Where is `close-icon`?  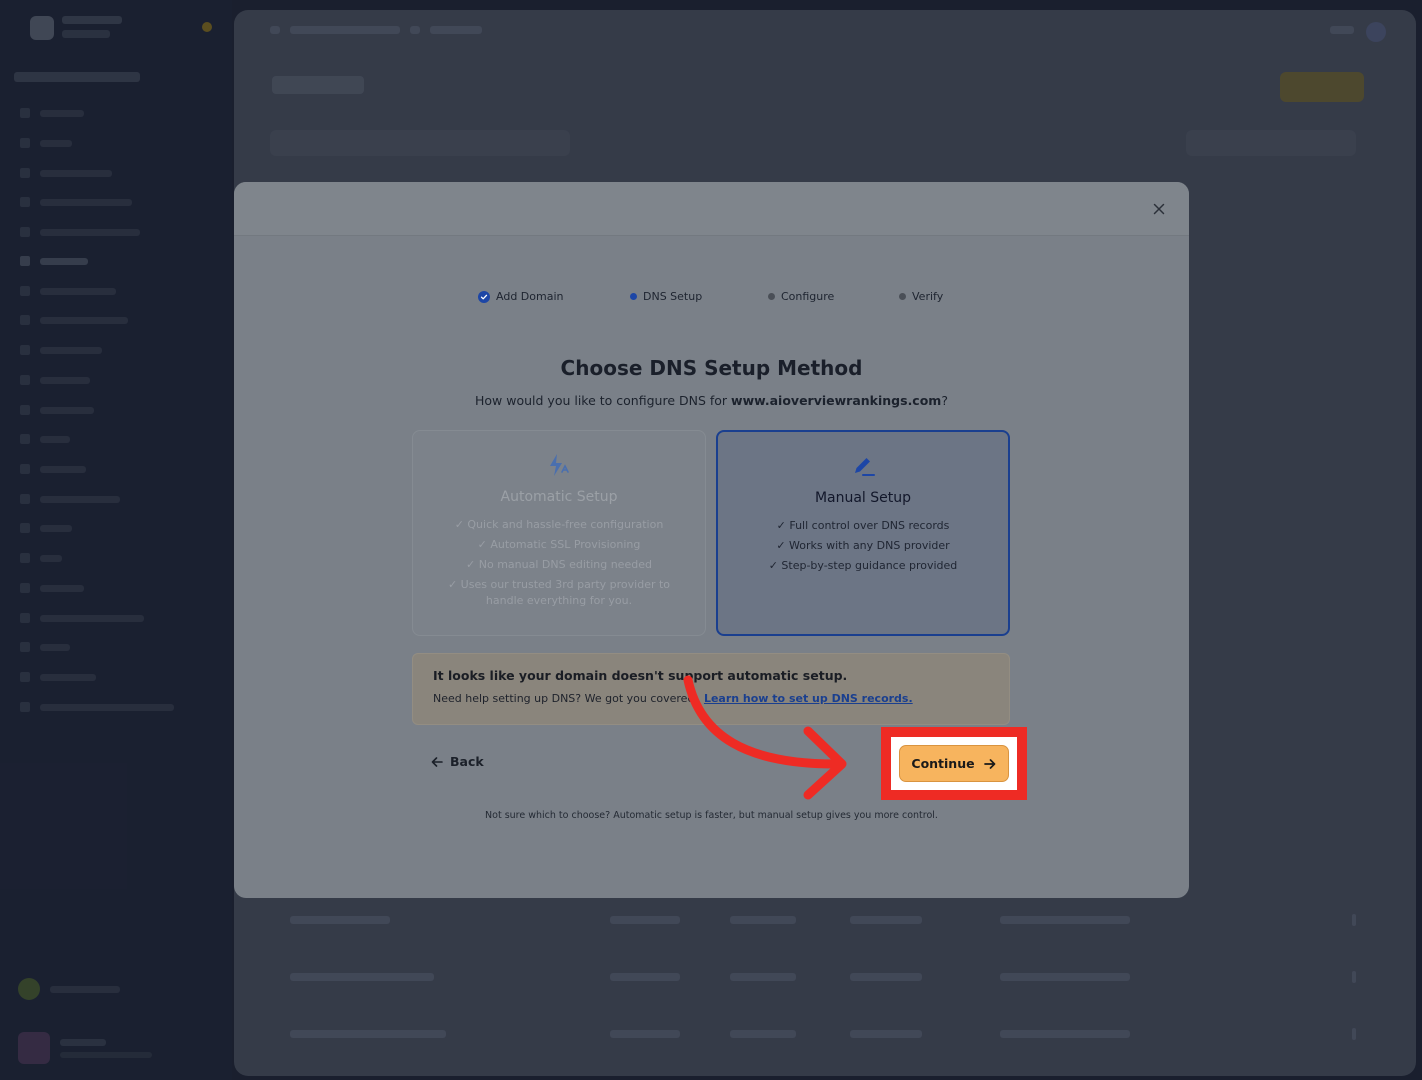
close-icon is located at coordinates (1159, 209).